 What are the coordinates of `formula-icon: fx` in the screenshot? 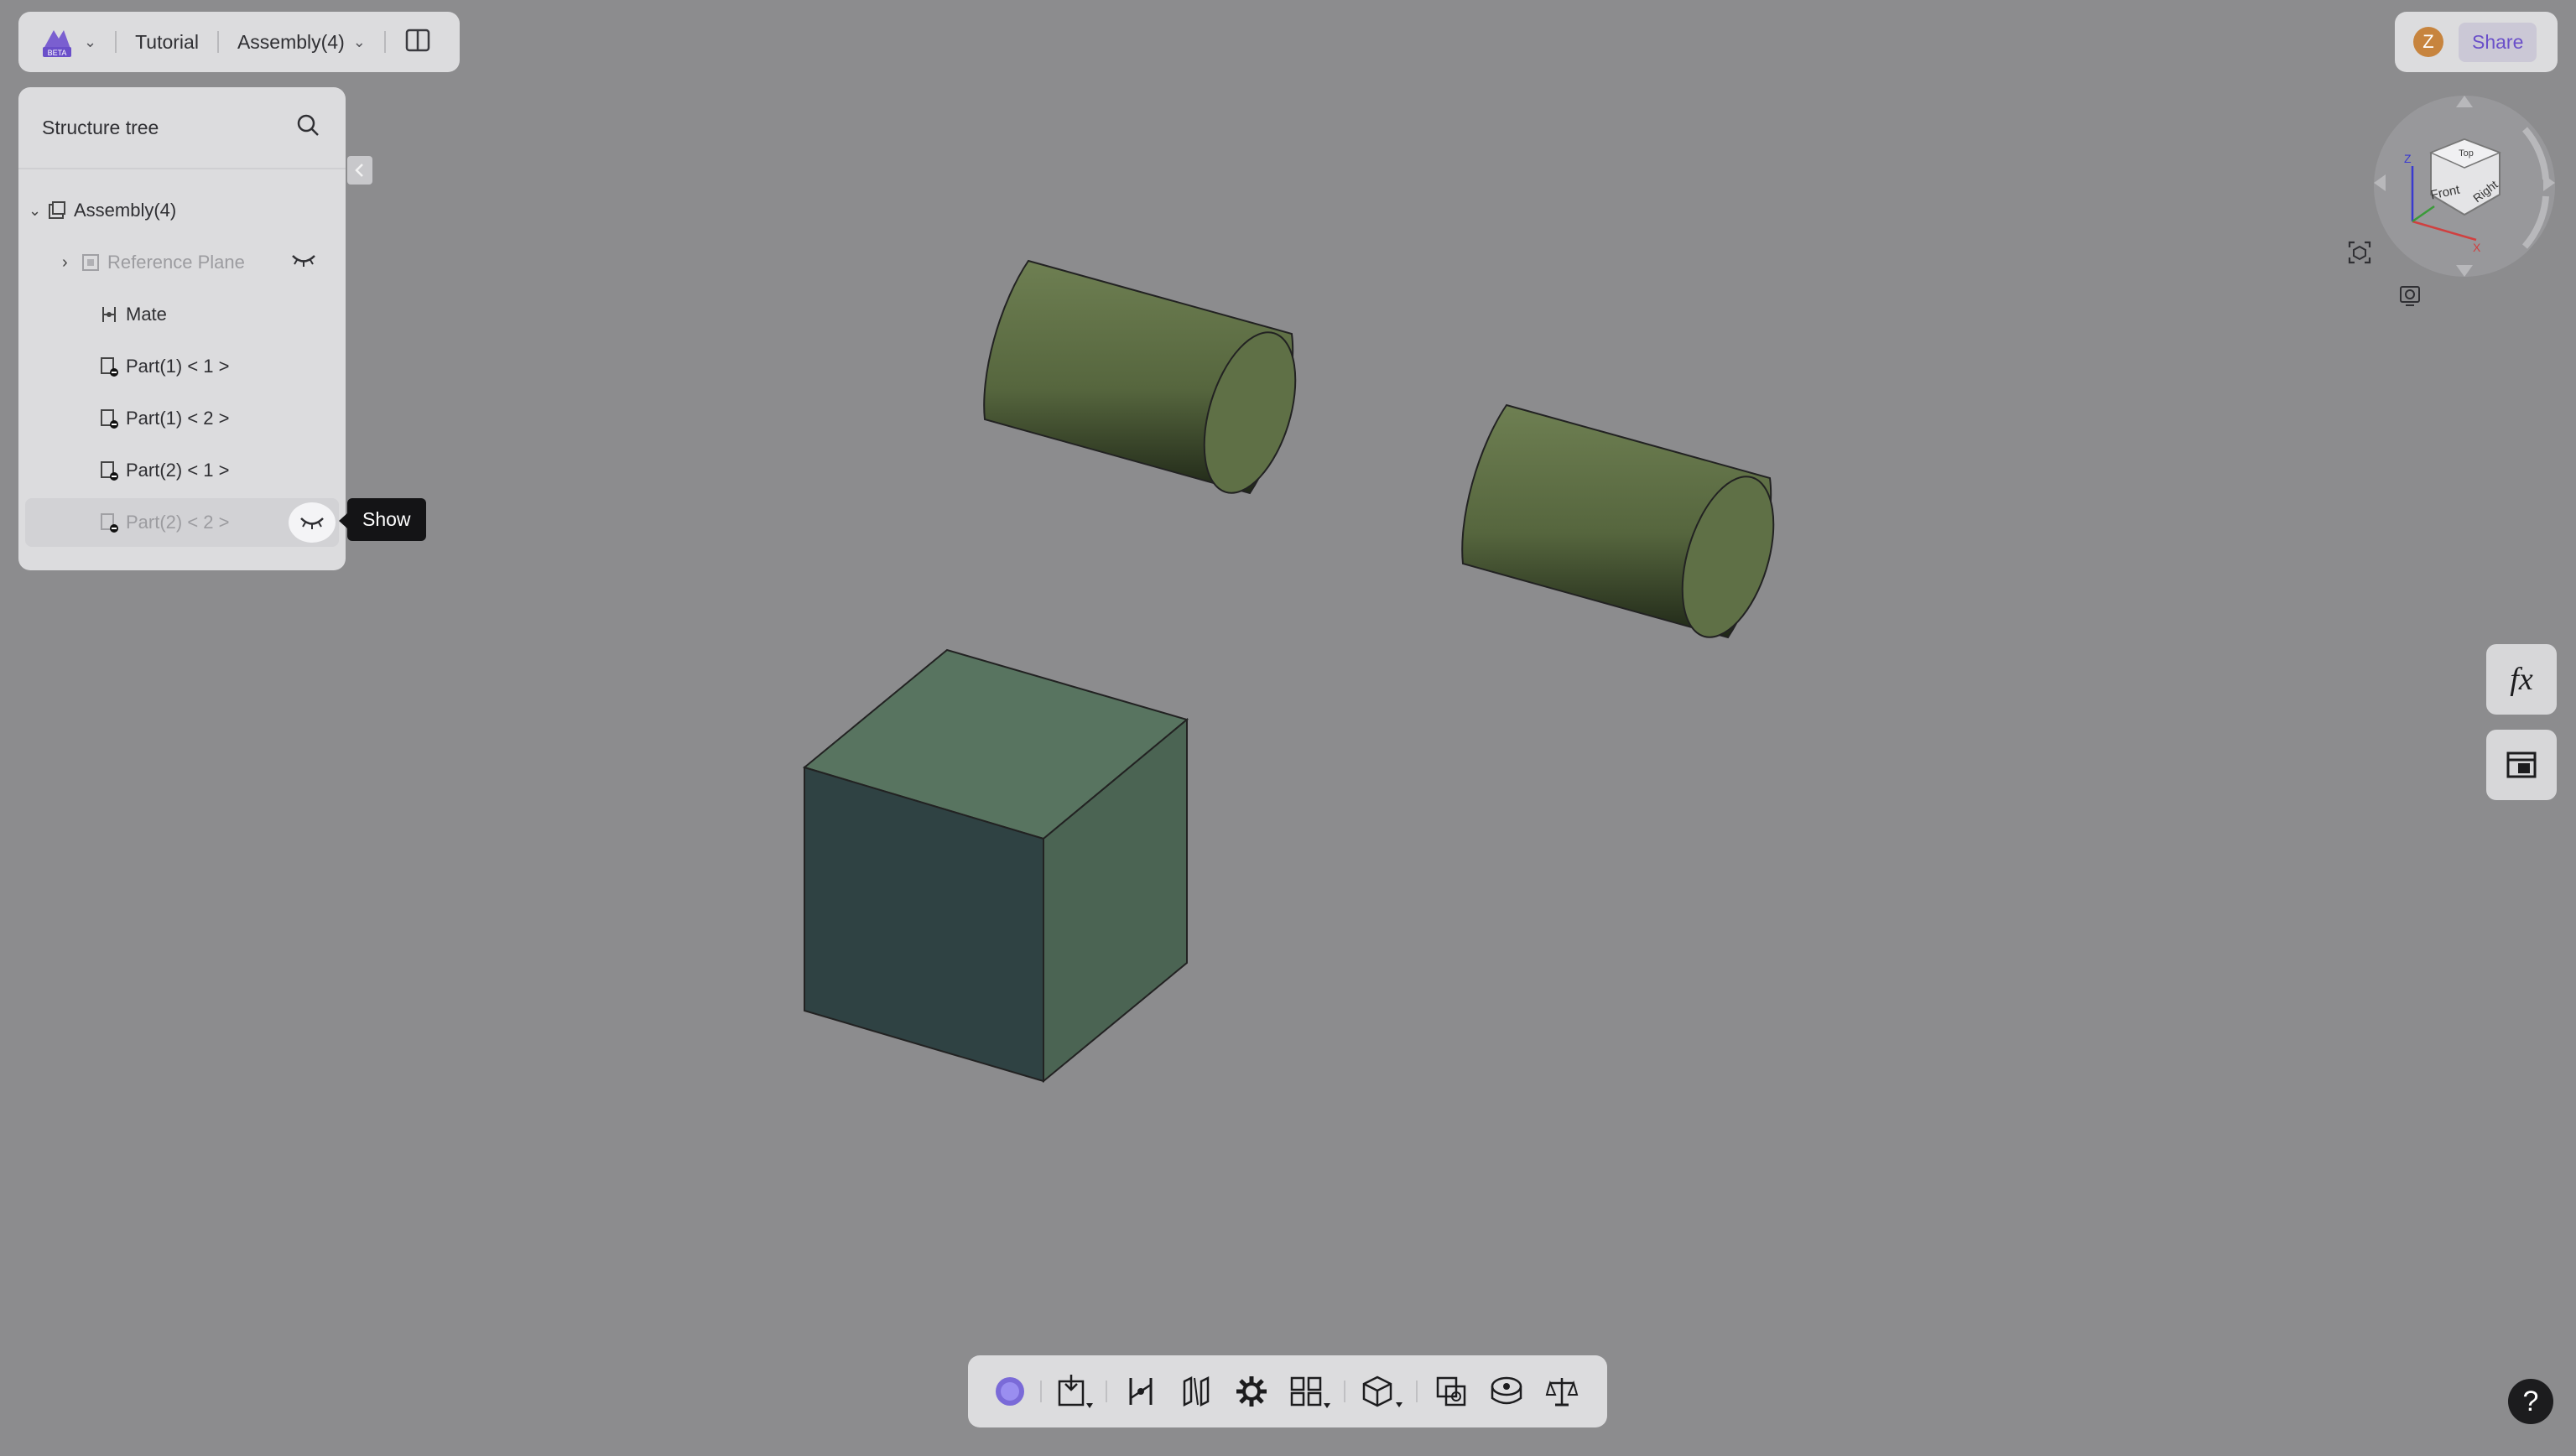 It's located at (2521, 679).